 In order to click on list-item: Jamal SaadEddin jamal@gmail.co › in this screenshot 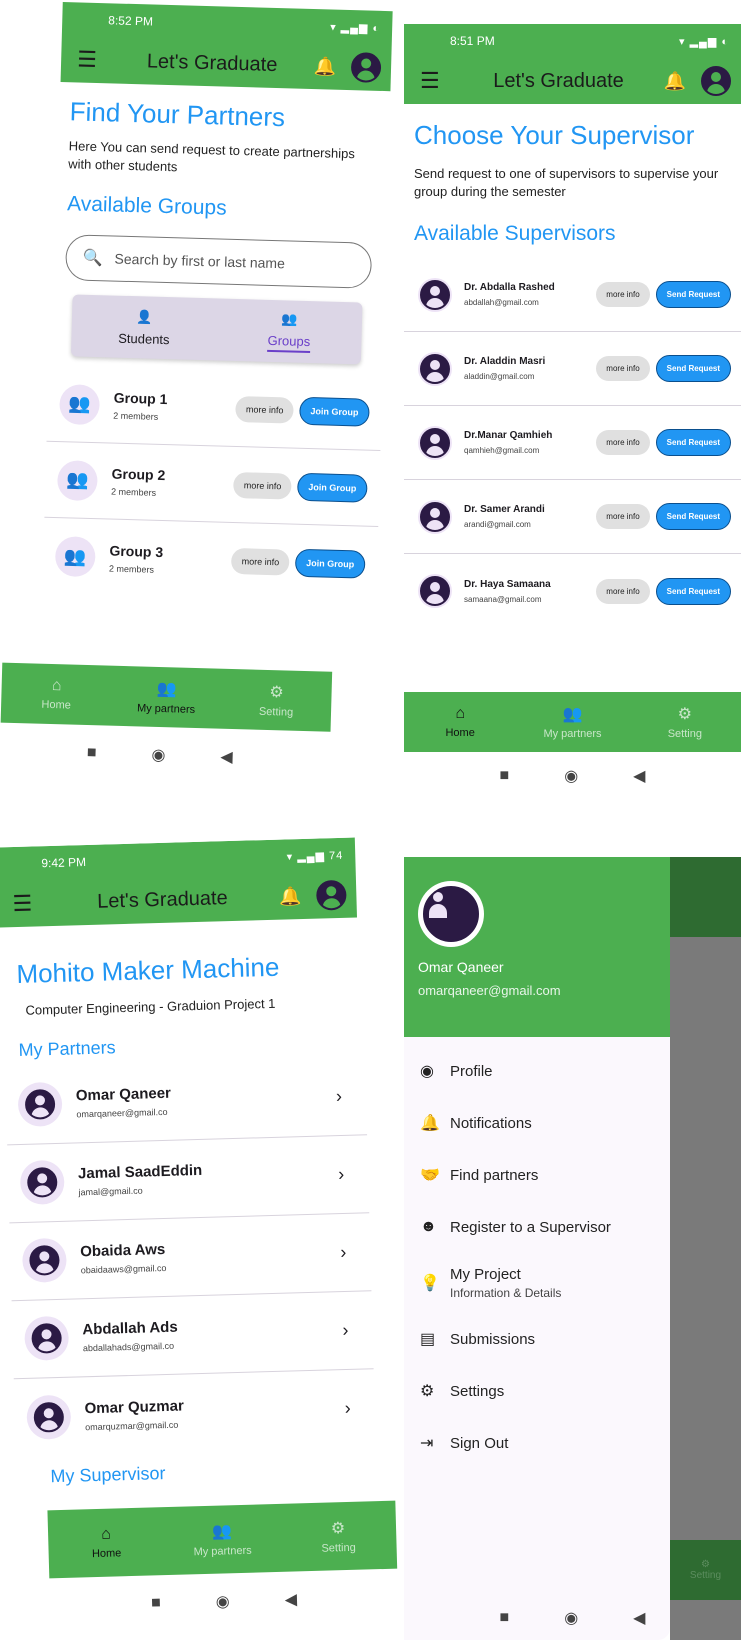, I will do `click(188, 1178)`.